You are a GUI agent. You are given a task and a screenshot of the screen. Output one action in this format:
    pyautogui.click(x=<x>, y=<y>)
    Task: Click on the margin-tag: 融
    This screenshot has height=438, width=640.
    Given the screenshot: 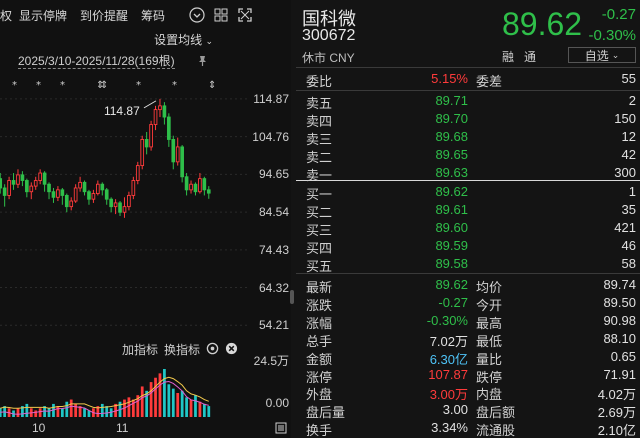 What is the action you would take?
    pyautogui.click(x=508, y=56)
    